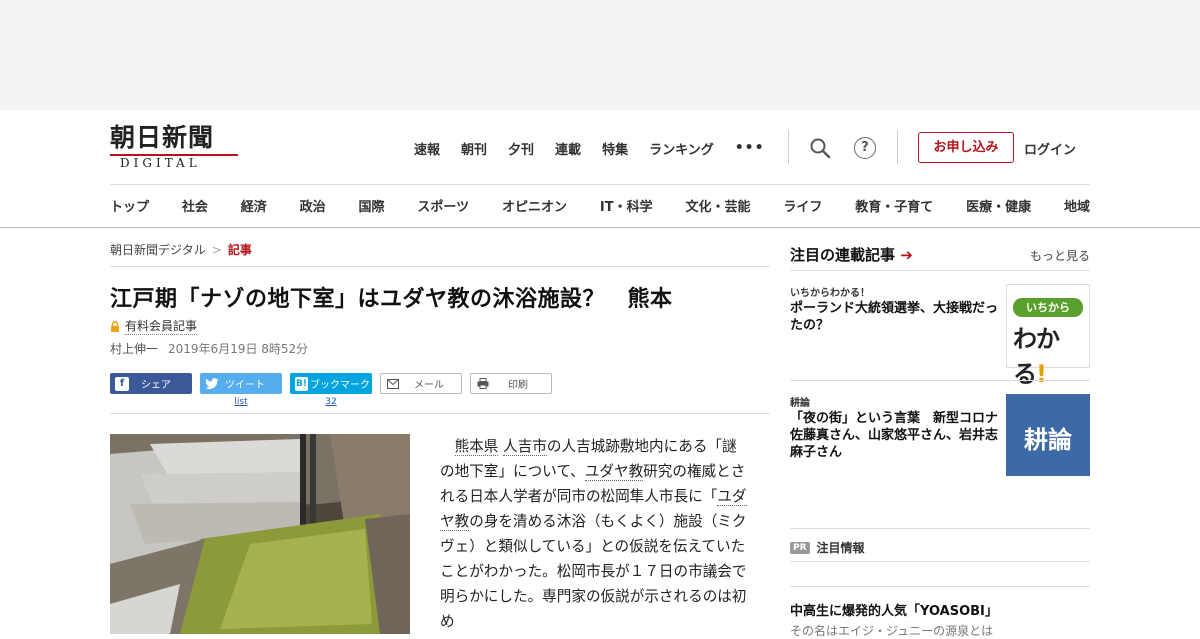 This screenshot has height=639, width=1200. Describe the element at coordinates (391, 299) in the screenshot. I see `article-title: 江戸期「ナゾの地下室」はユダヤ教の沐浴施設？ 熊本` at that location.